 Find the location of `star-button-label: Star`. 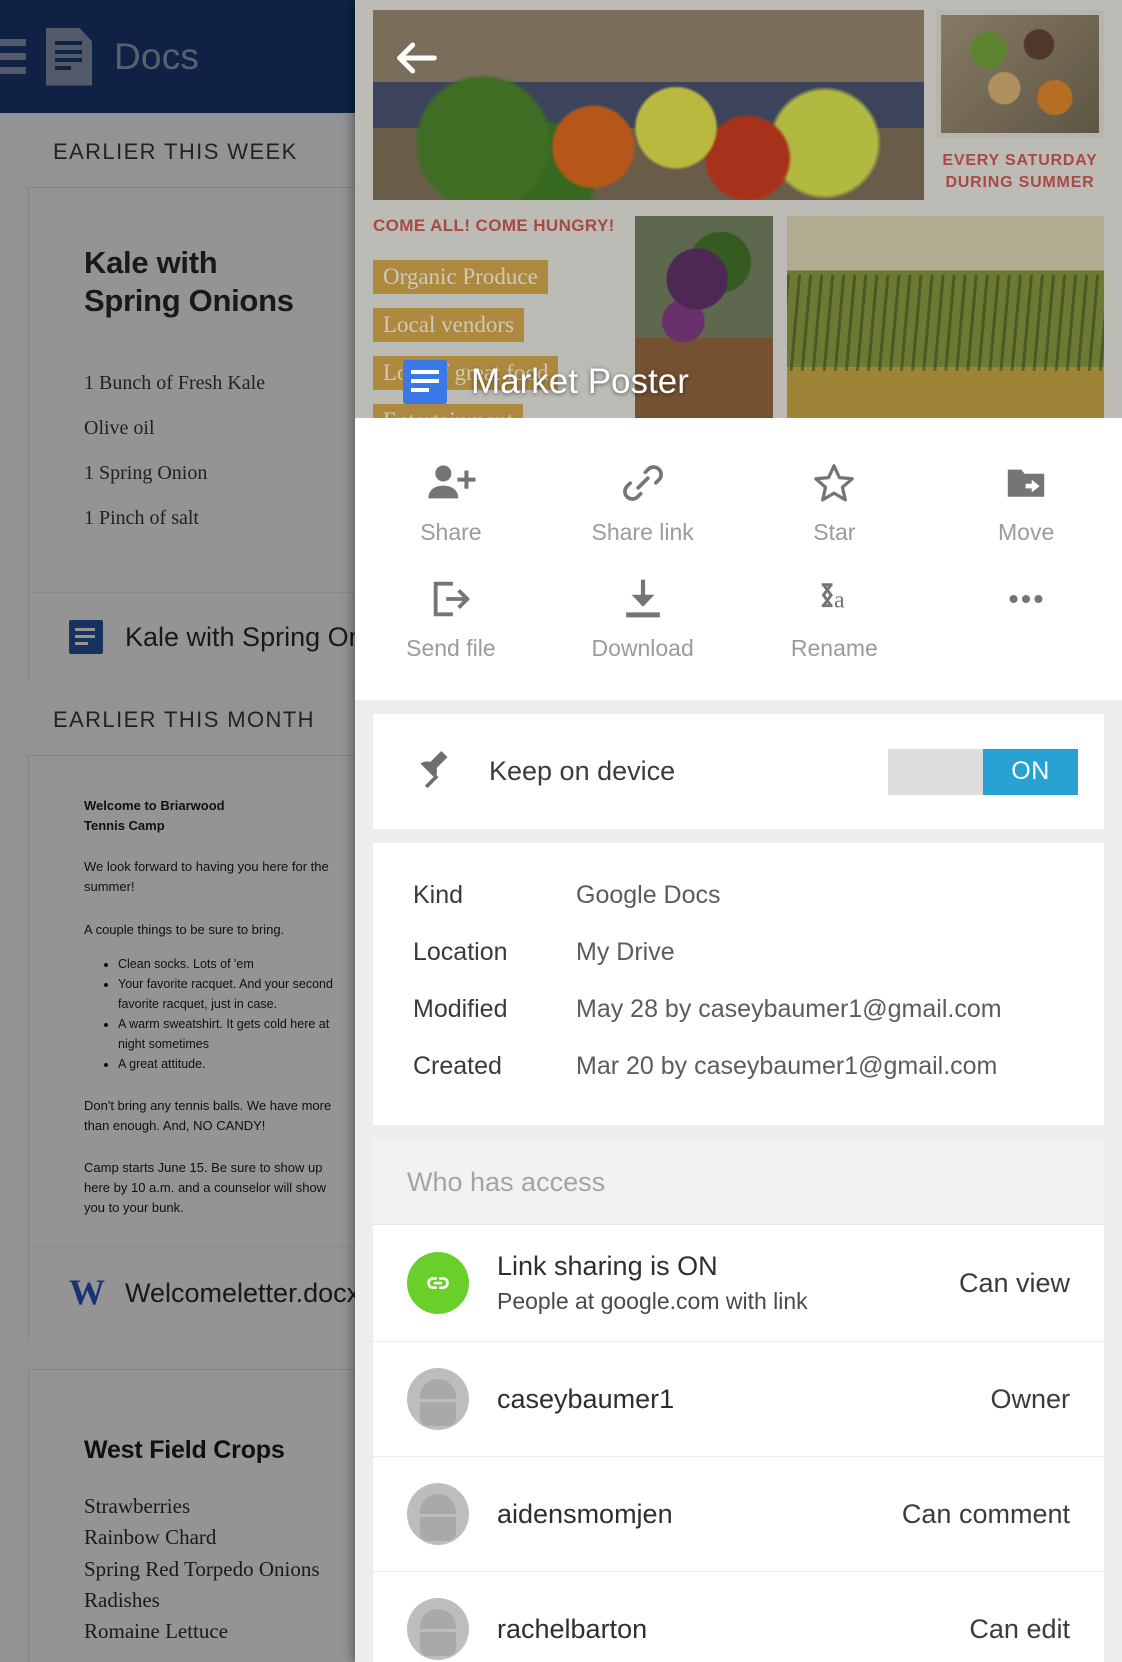

star-button-label: Star is located at coordinates (834, 532).